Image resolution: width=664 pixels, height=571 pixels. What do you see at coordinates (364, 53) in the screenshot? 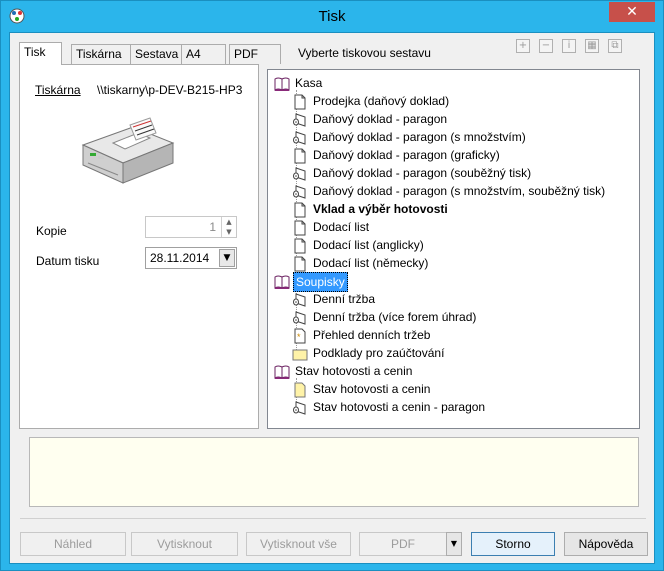
I see `select-report-hint: Vyberte tiskovou sestavu` at bounding box center [364, 53].